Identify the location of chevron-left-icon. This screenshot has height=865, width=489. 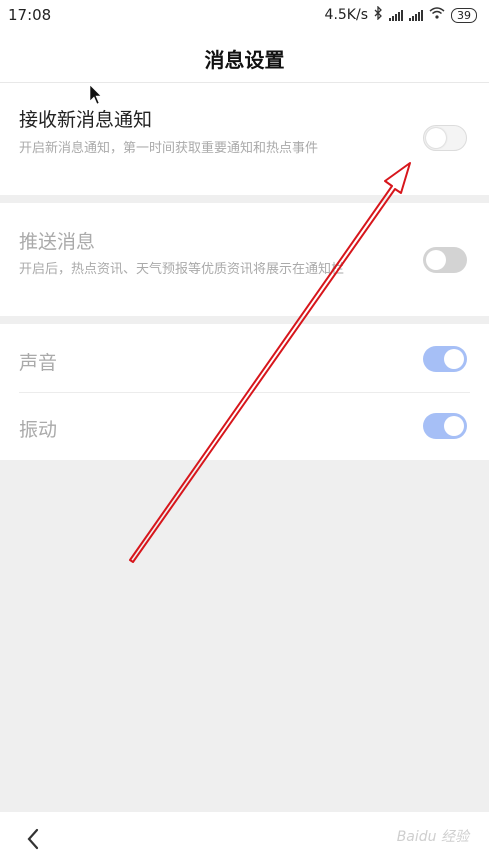
(33, 839).